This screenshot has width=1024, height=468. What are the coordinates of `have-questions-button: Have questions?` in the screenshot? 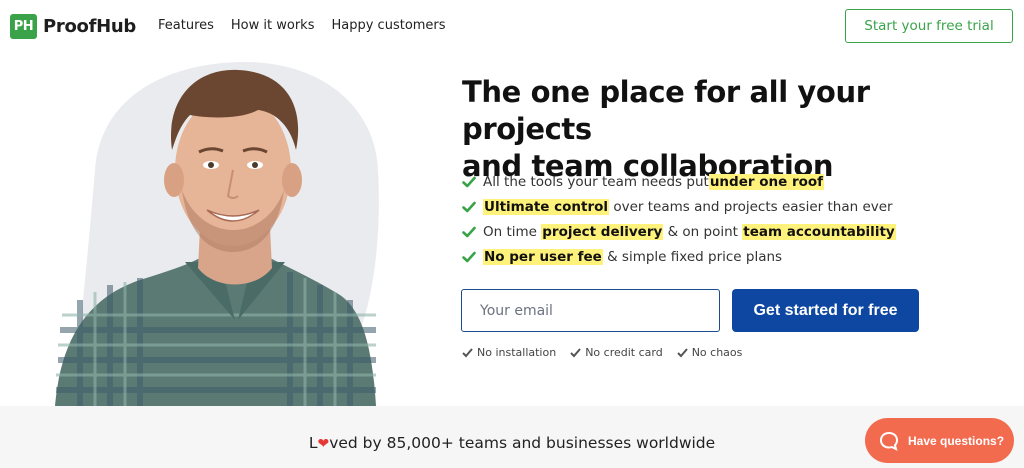 It's located at (939, 440).